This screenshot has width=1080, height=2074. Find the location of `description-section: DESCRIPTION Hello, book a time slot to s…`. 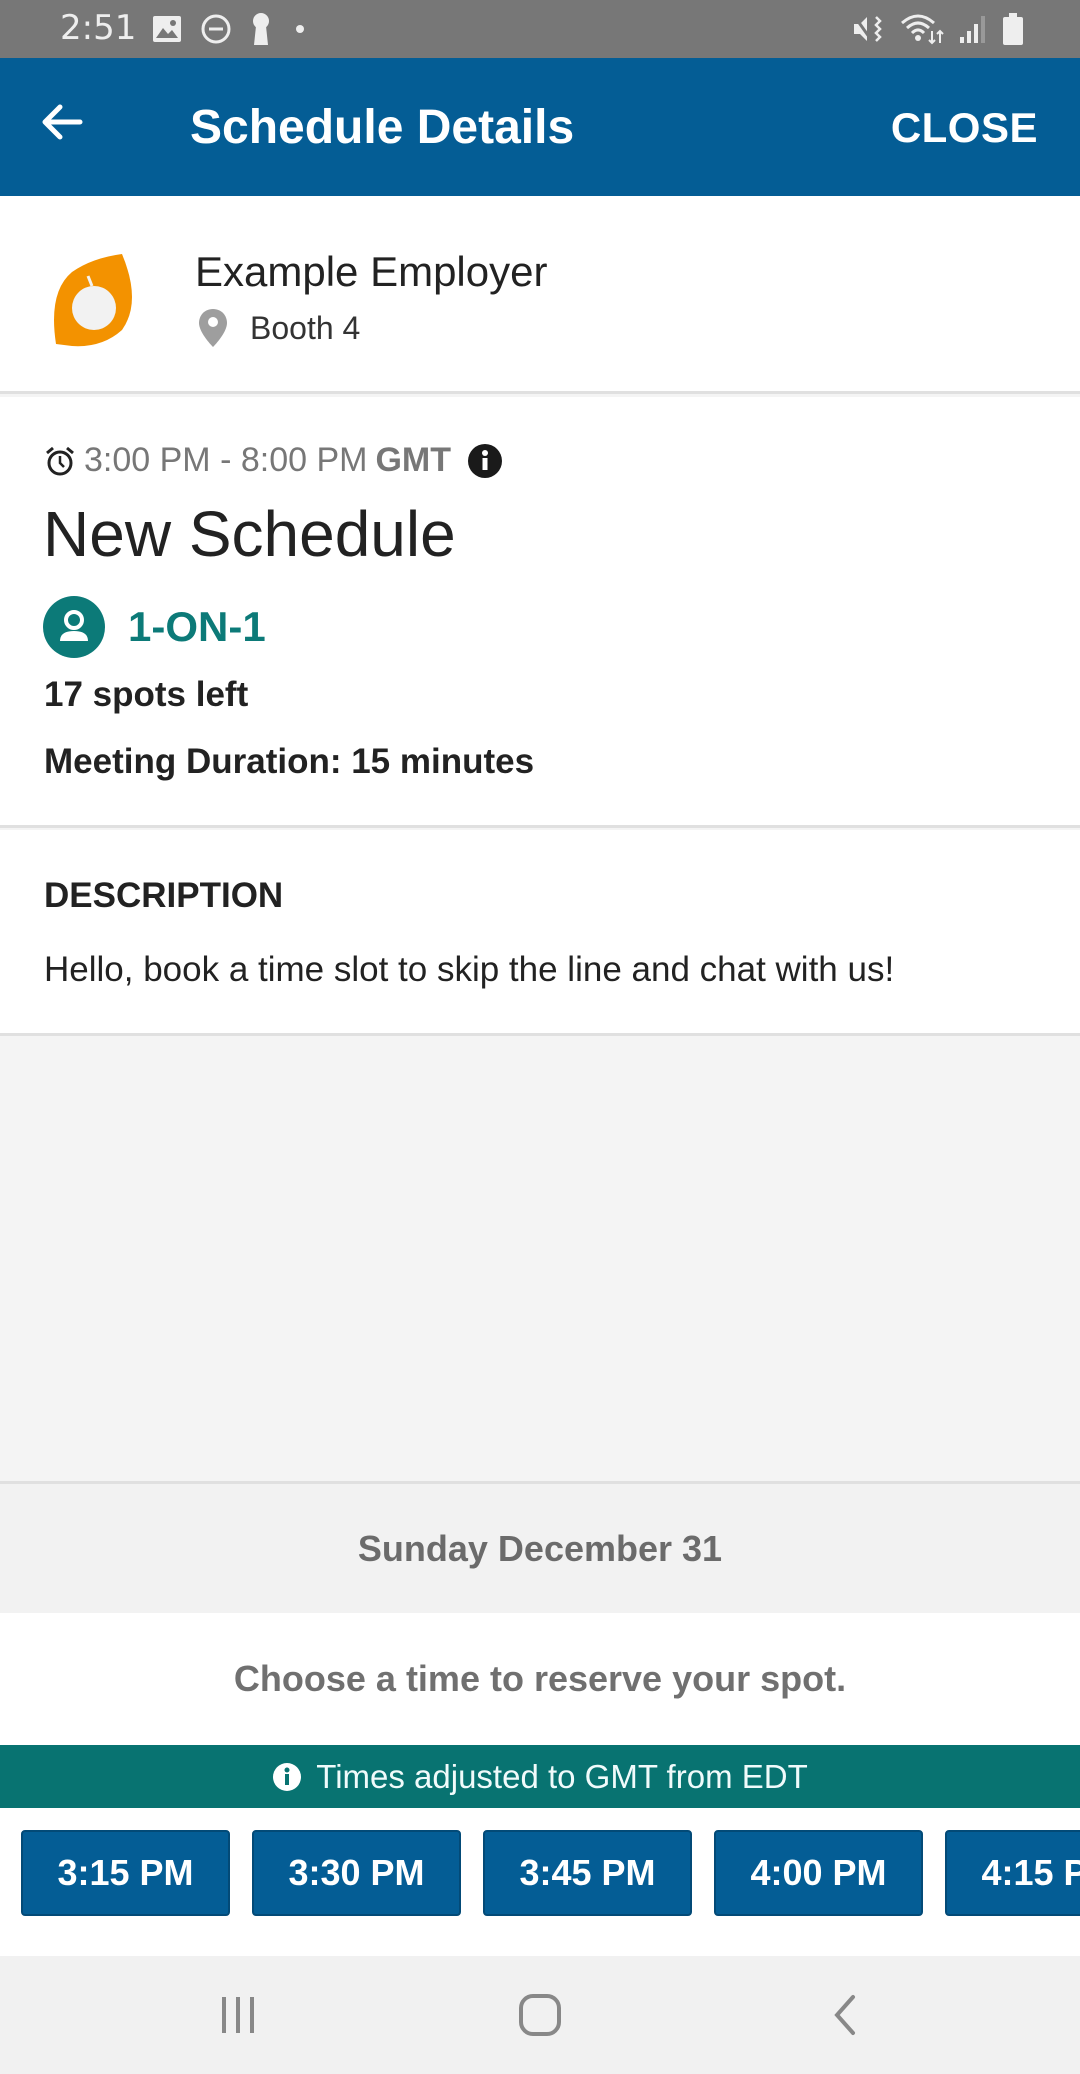

description-section: DESCRIPTION Hello, book a time slot to s… is located at coordinates (540, 933).